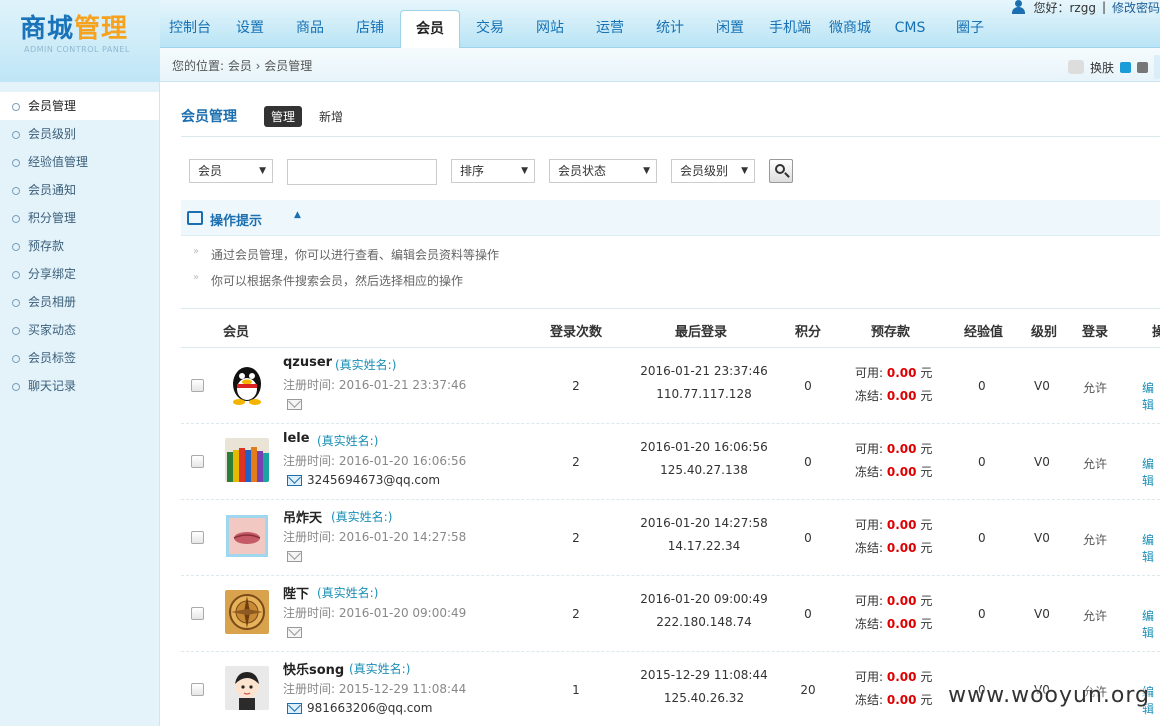  What do you see at coordinates (262, 171) in the screenshot?
I see `chevron-down-icon: ▼` at bounding box center [262, 171].